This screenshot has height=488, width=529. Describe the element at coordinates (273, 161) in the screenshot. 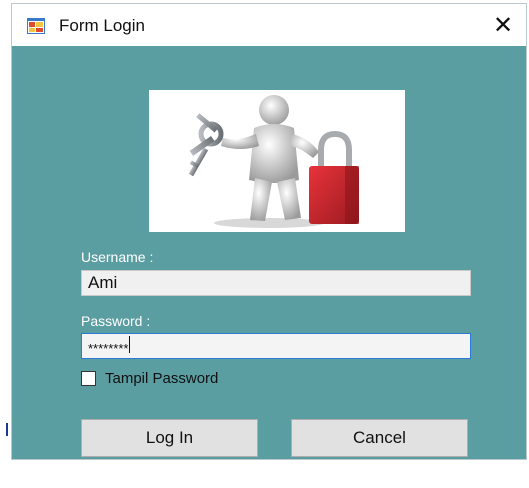

I see `person-with-keys-and-padlock-image` at that location.